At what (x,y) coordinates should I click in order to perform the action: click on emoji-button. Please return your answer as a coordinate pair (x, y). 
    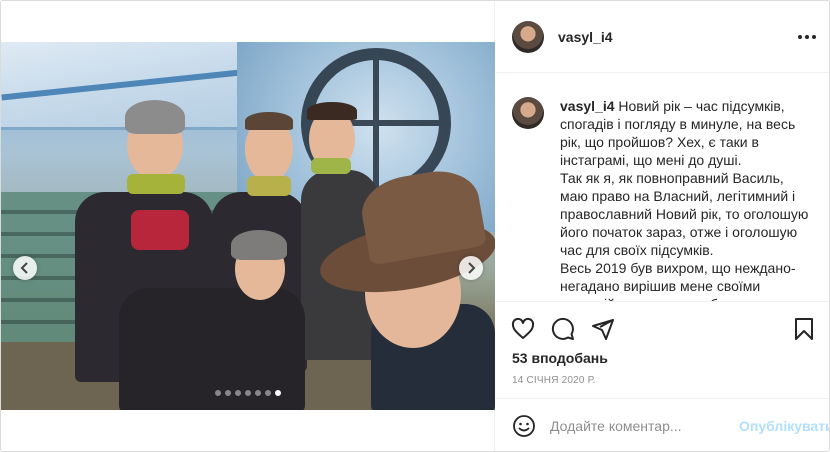
    Looking at the image, I should click on (524, 426).